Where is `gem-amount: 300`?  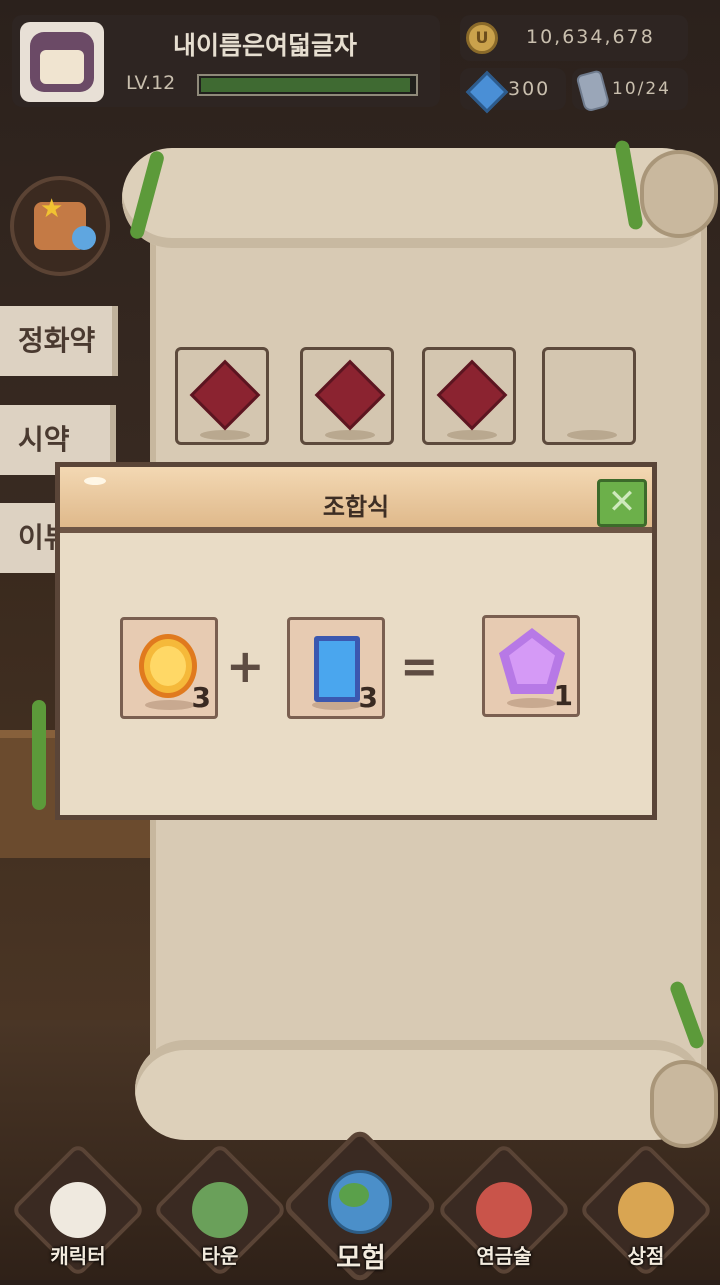 gem-amount: 300 is located at coordinates (529, 89).